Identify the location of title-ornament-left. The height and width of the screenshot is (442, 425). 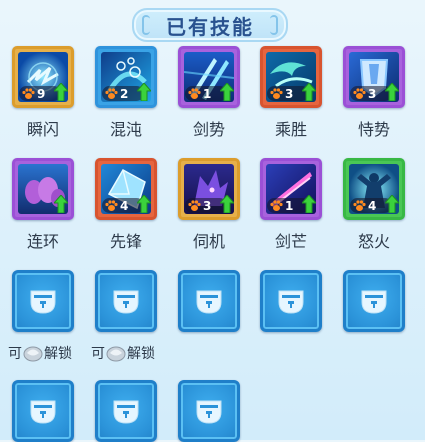
(146, 25).